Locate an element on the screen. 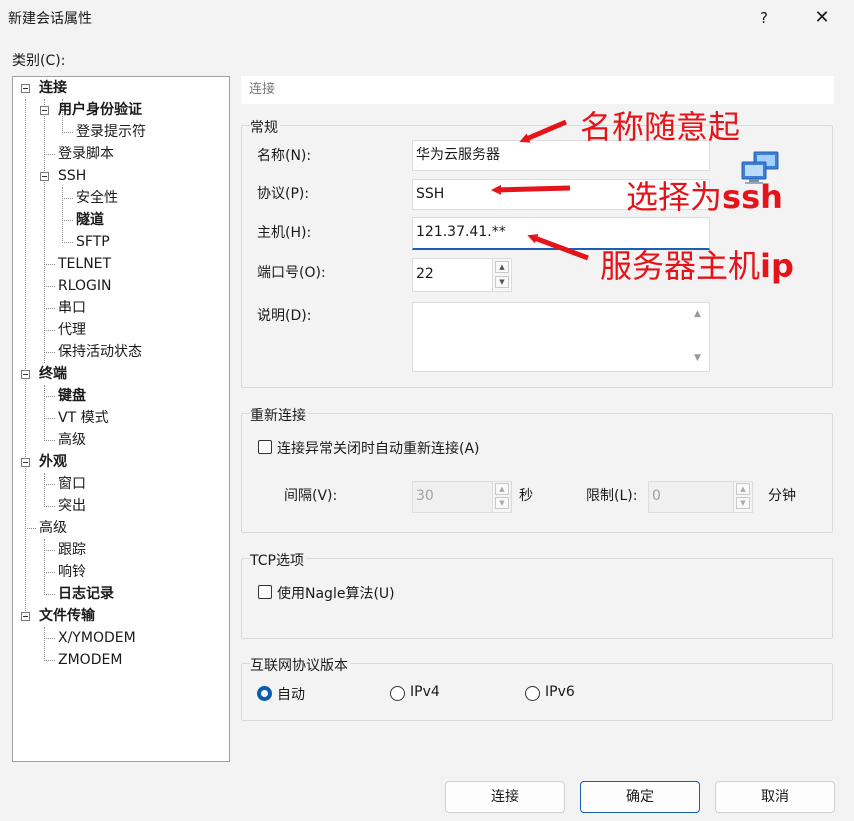  nagle-checkbox is located at coordinates (265, 592).